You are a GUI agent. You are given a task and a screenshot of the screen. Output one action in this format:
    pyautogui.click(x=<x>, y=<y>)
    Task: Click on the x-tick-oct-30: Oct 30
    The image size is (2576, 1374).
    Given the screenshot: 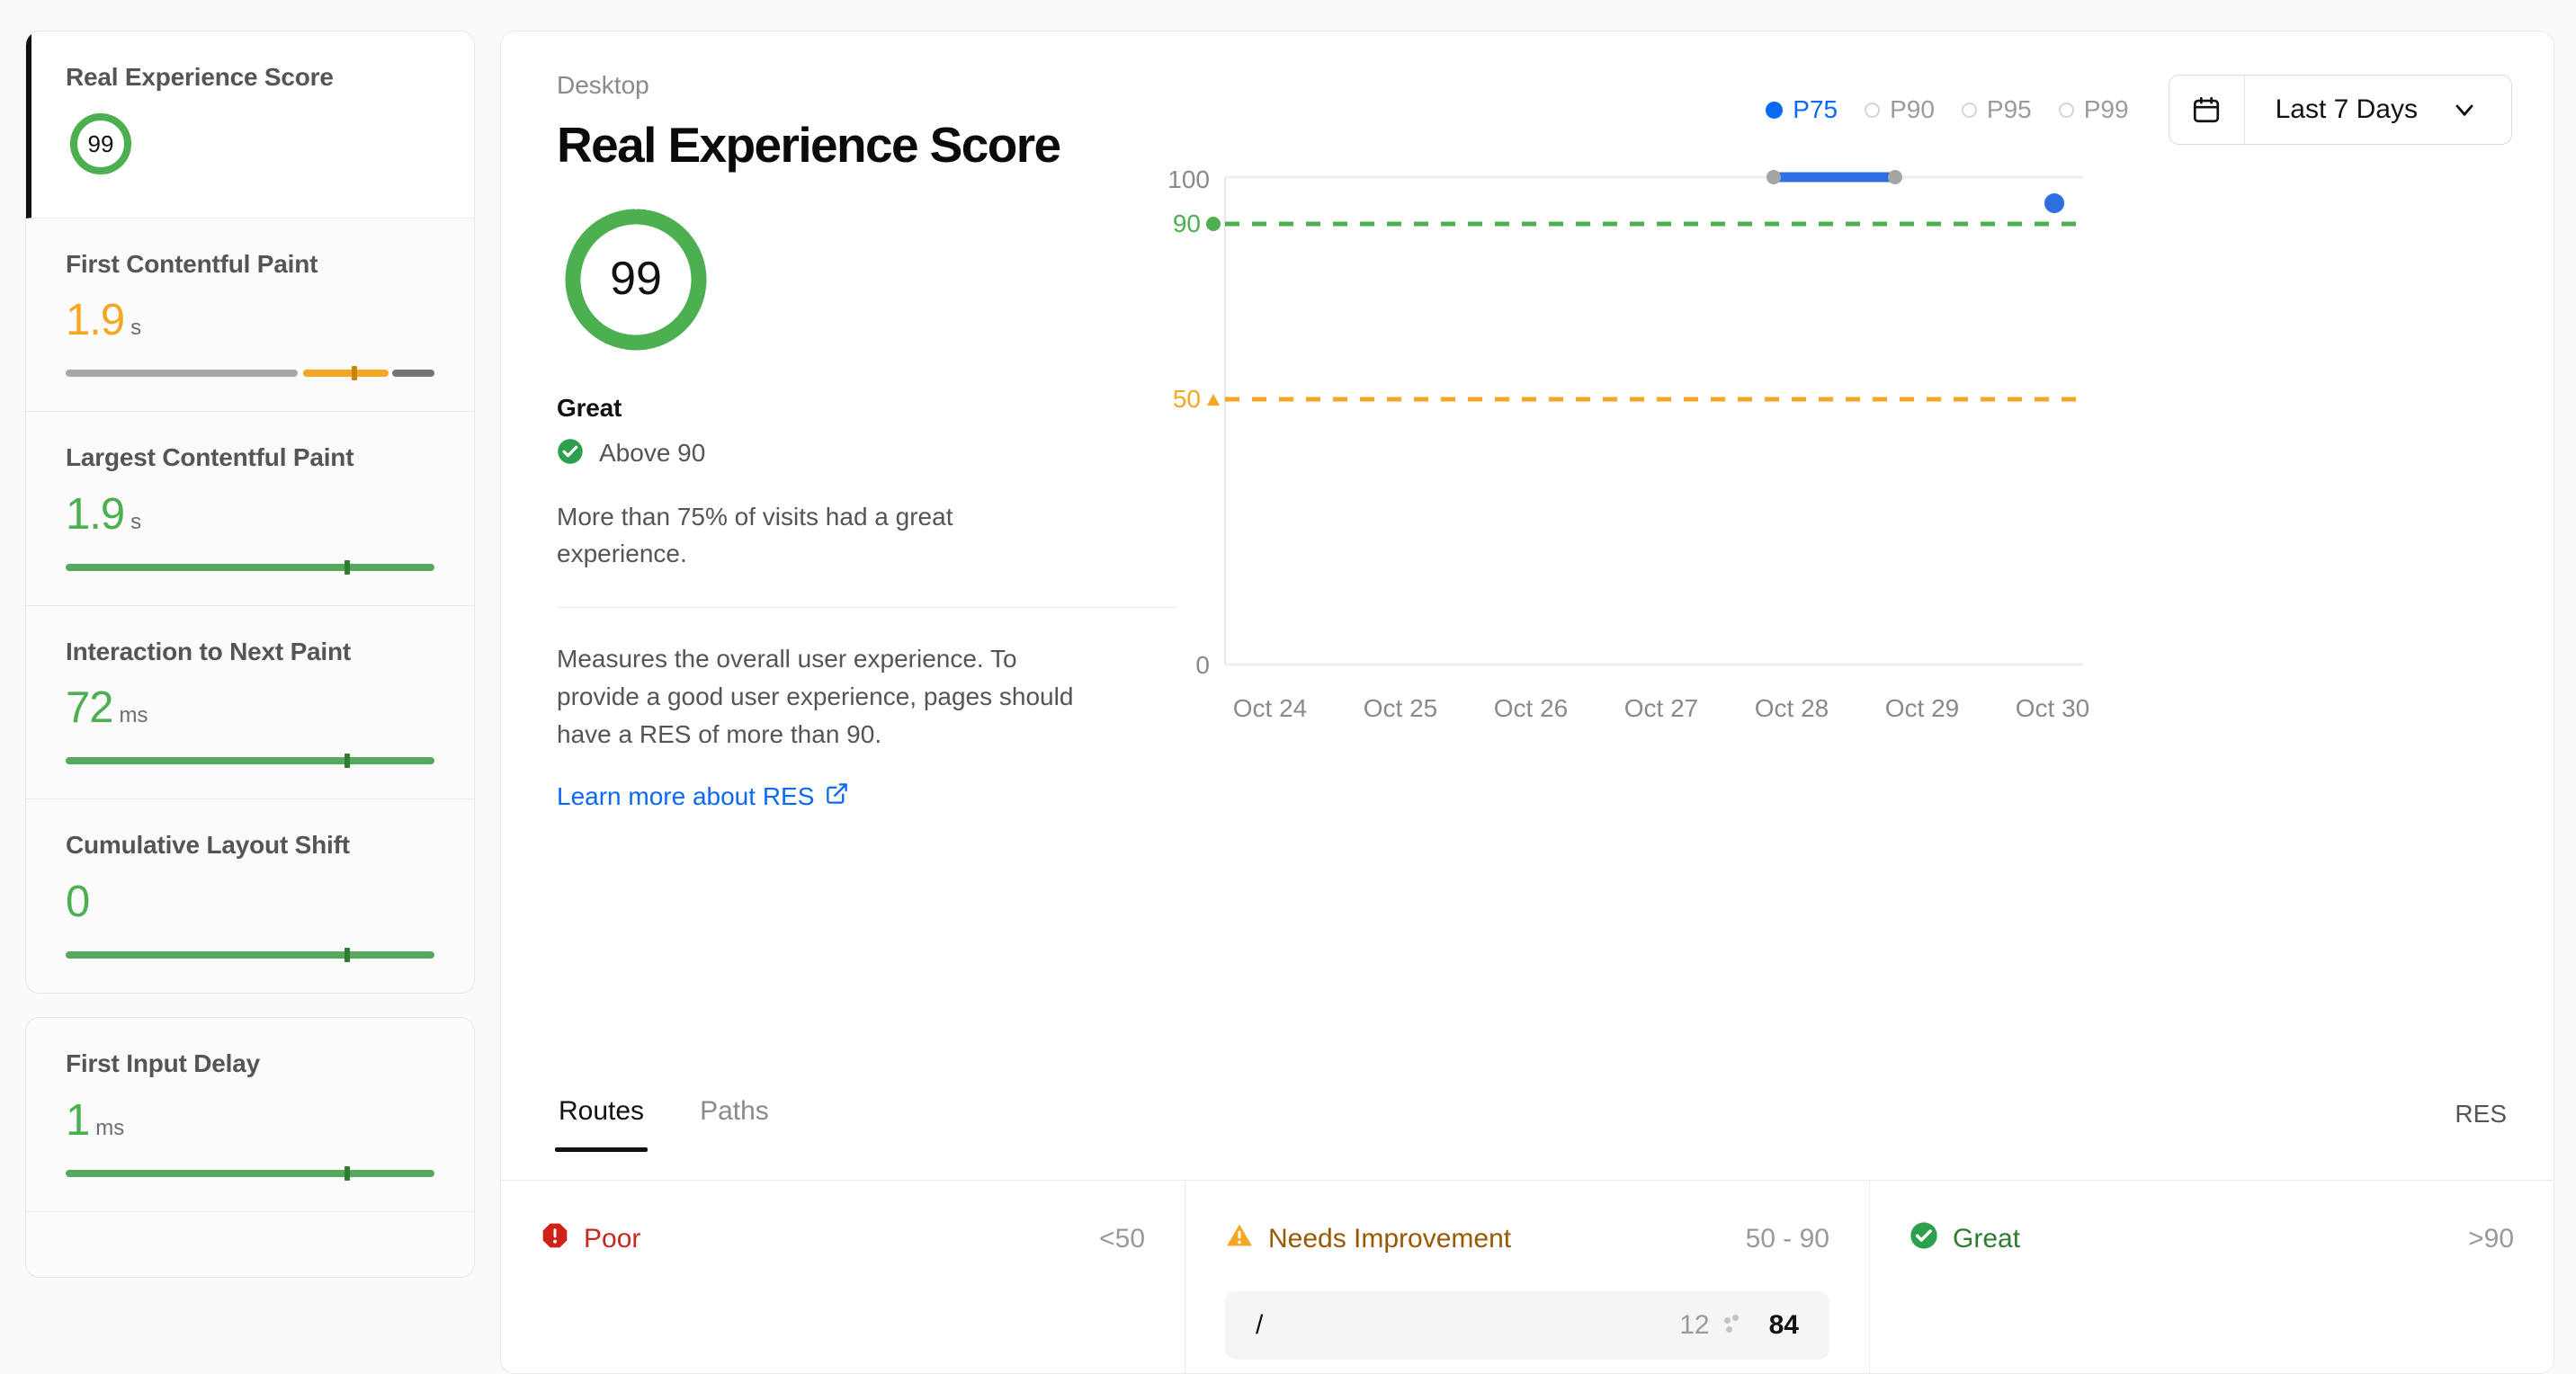 What is the action you would take?
    pyautogui.click(x=2052, y=708)
    